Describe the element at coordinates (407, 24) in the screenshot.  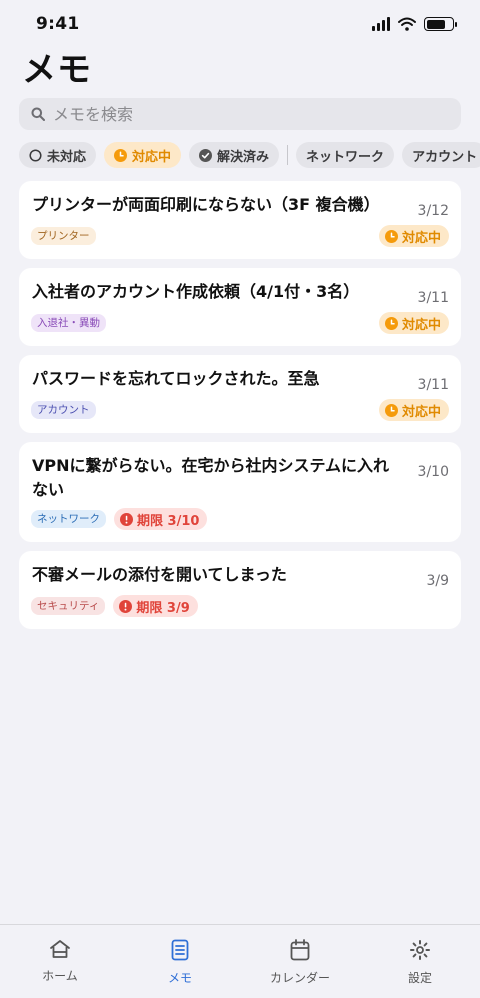
I see `wifi-icon` at that location.